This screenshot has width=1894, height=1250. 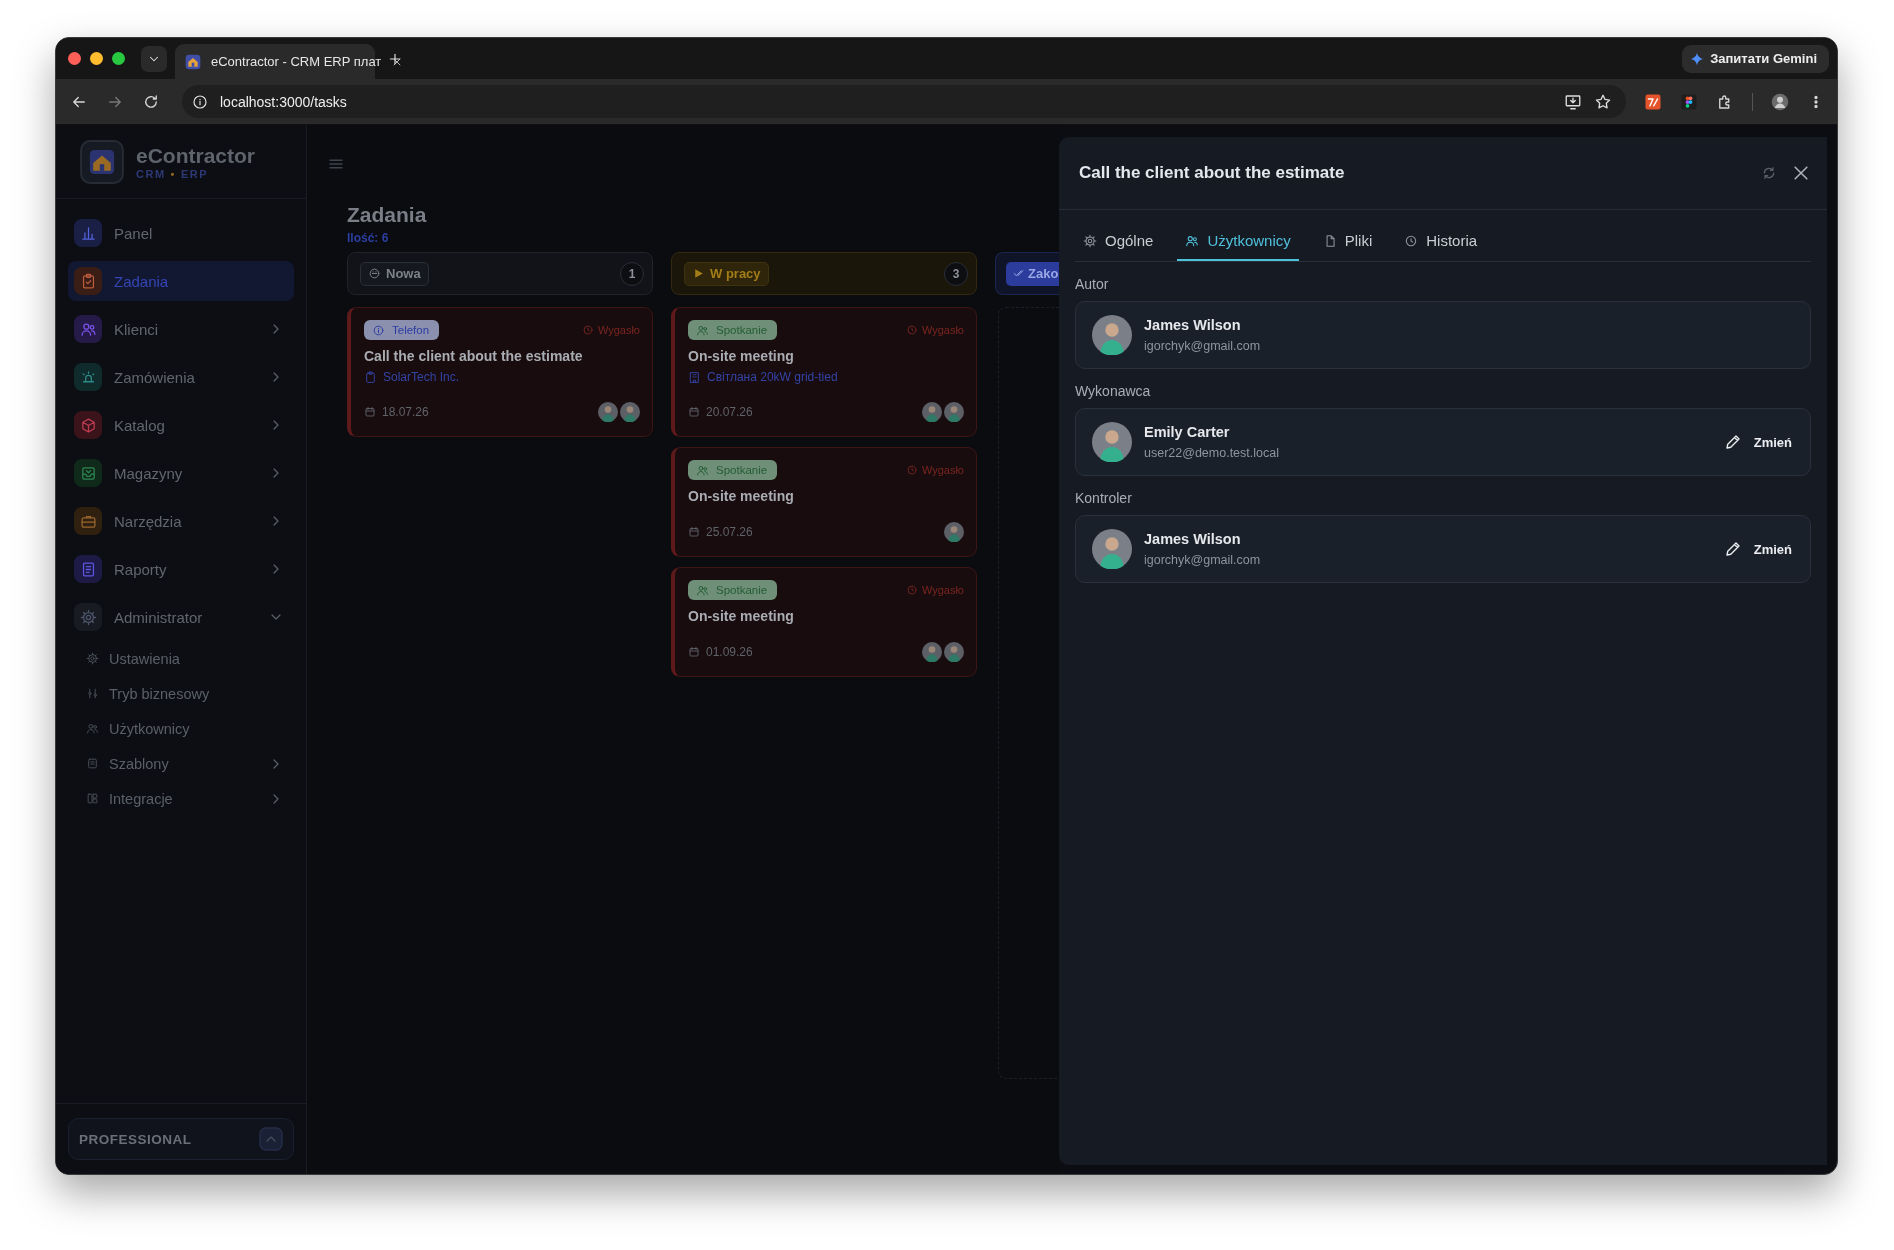 I want to click on document-icon, so click(x=92, y=763).